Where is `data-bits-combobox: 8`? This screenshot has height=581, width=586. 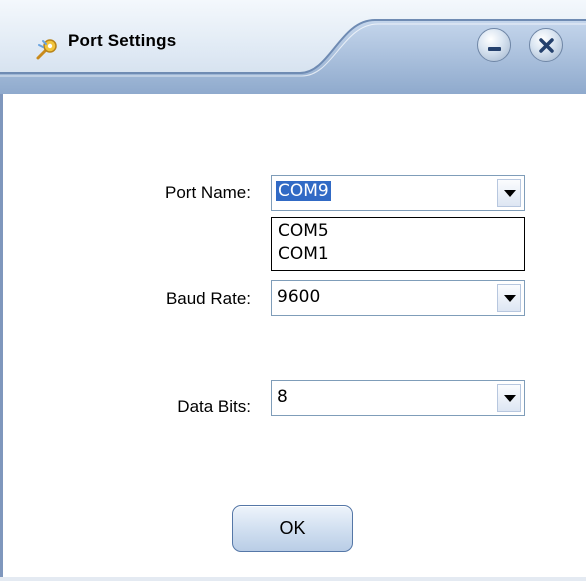 data-bits-combobox: 8 is located at coordinates (398, 398).